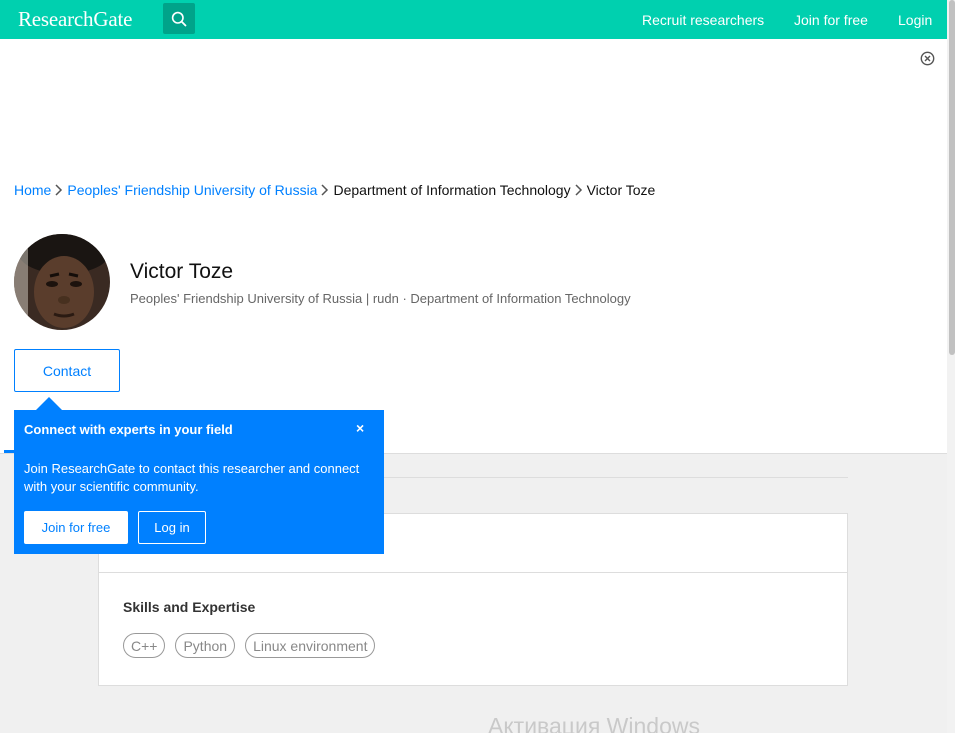 The width and height of the screenshot is (955, 733). Describe the element at coordinates (927, 58) in the screenshot. I see `close-circle-icon` at that location.